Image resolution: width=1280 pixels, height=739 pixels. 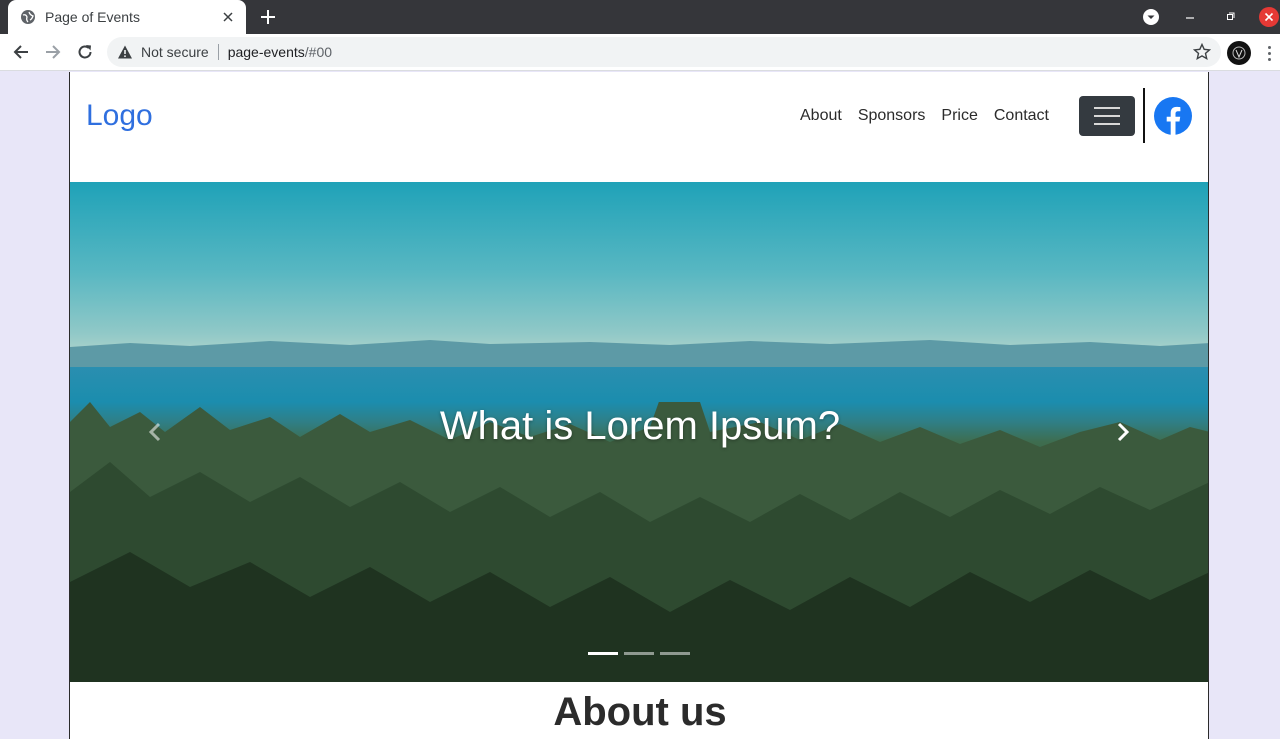 I want to click on warning-icon, so click(x=125, y=52).